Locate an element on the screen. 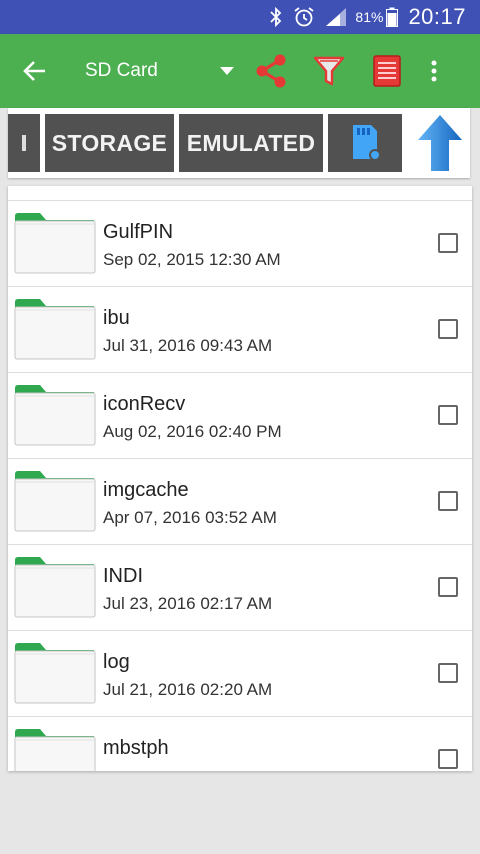  up-arrow-icon is located at coordinates (440, 143).